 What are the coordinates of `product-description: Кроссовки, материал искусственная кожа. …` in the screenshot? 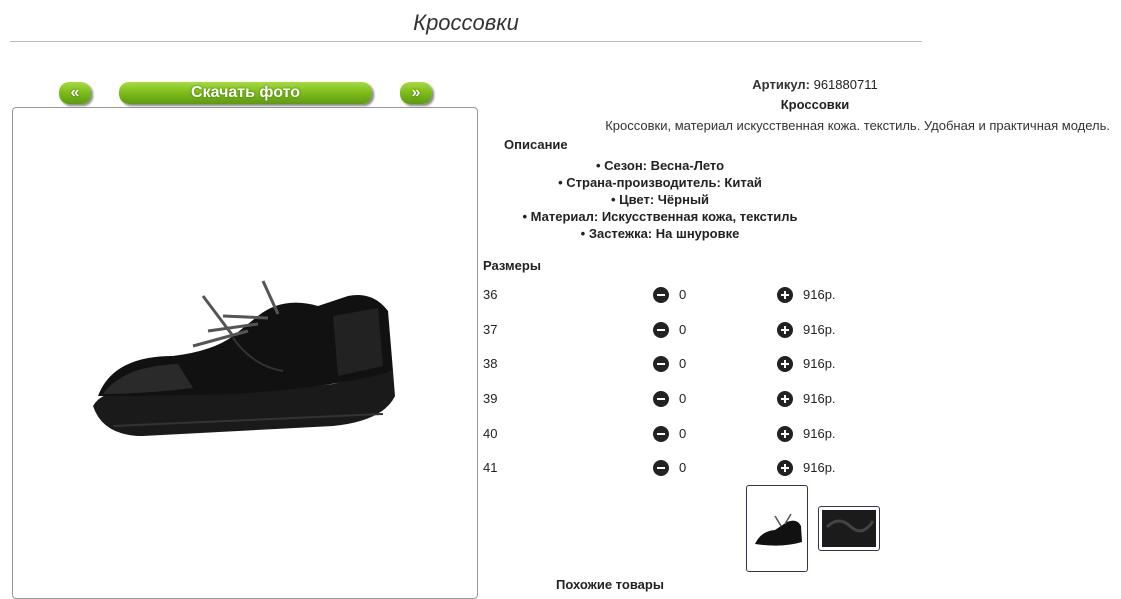 It's located at (857, 125).